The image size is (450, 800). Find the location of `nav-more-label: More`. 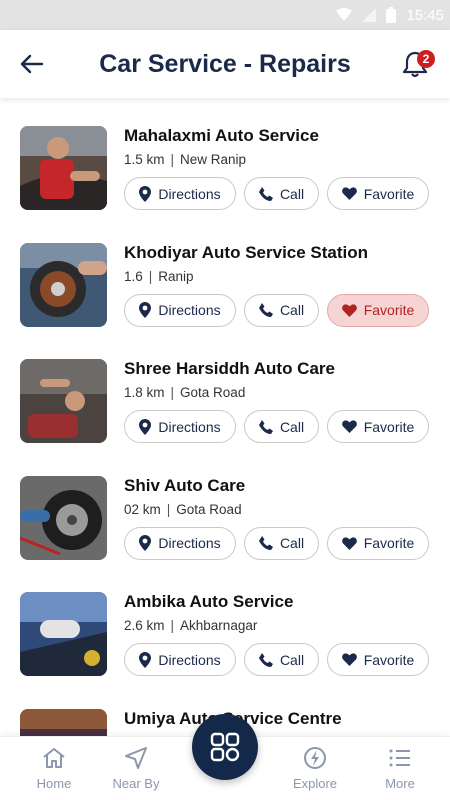

nav-more-label: More is located at coordinates (400, 783).